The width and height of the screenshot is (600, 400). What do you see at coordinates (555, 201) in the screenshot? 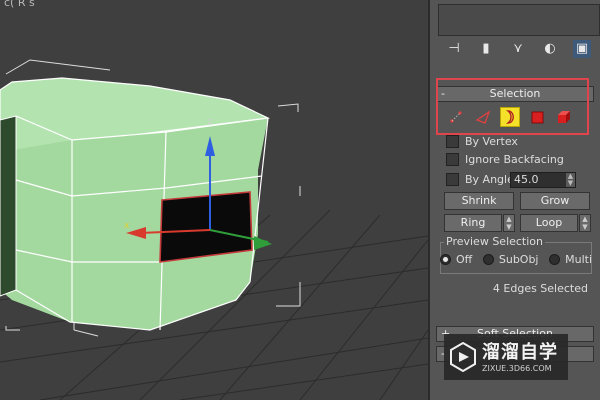
I see `grow-button: Grow` at bounding box center [555, 201].